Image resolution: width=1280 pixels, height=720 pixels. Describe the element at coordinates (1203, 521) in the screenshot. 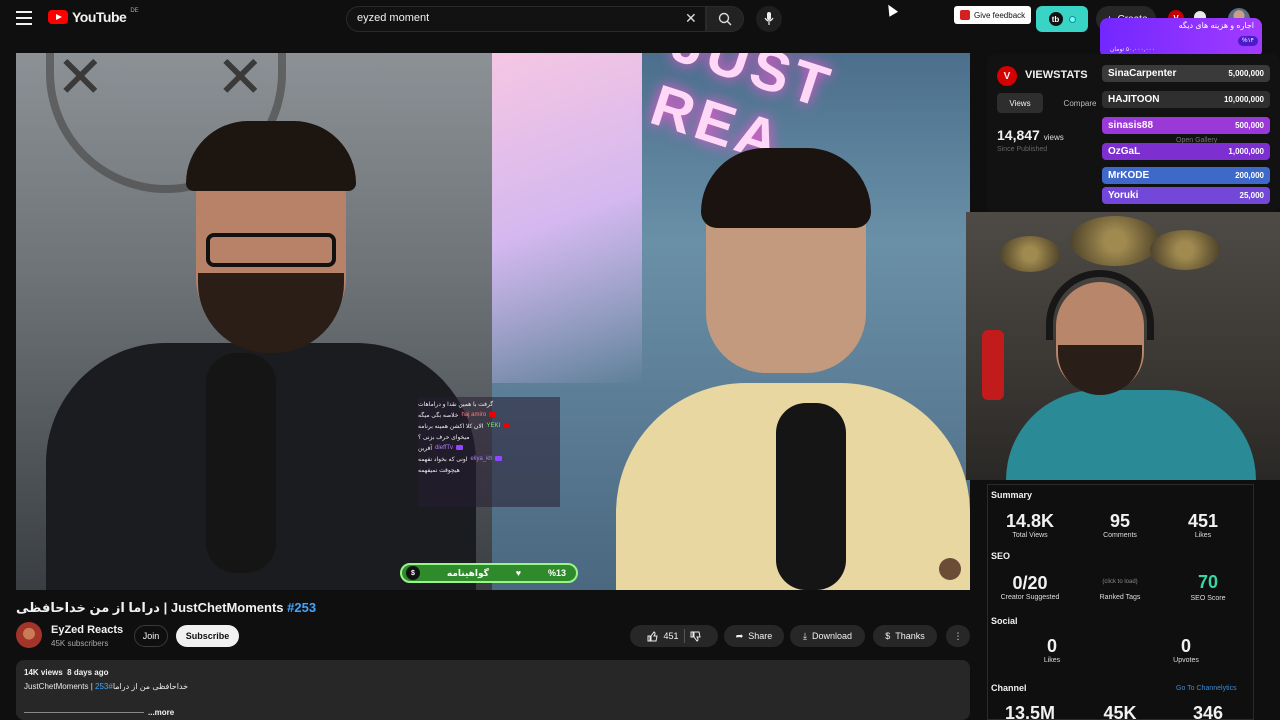

I see `likes-value: 451` at that location.